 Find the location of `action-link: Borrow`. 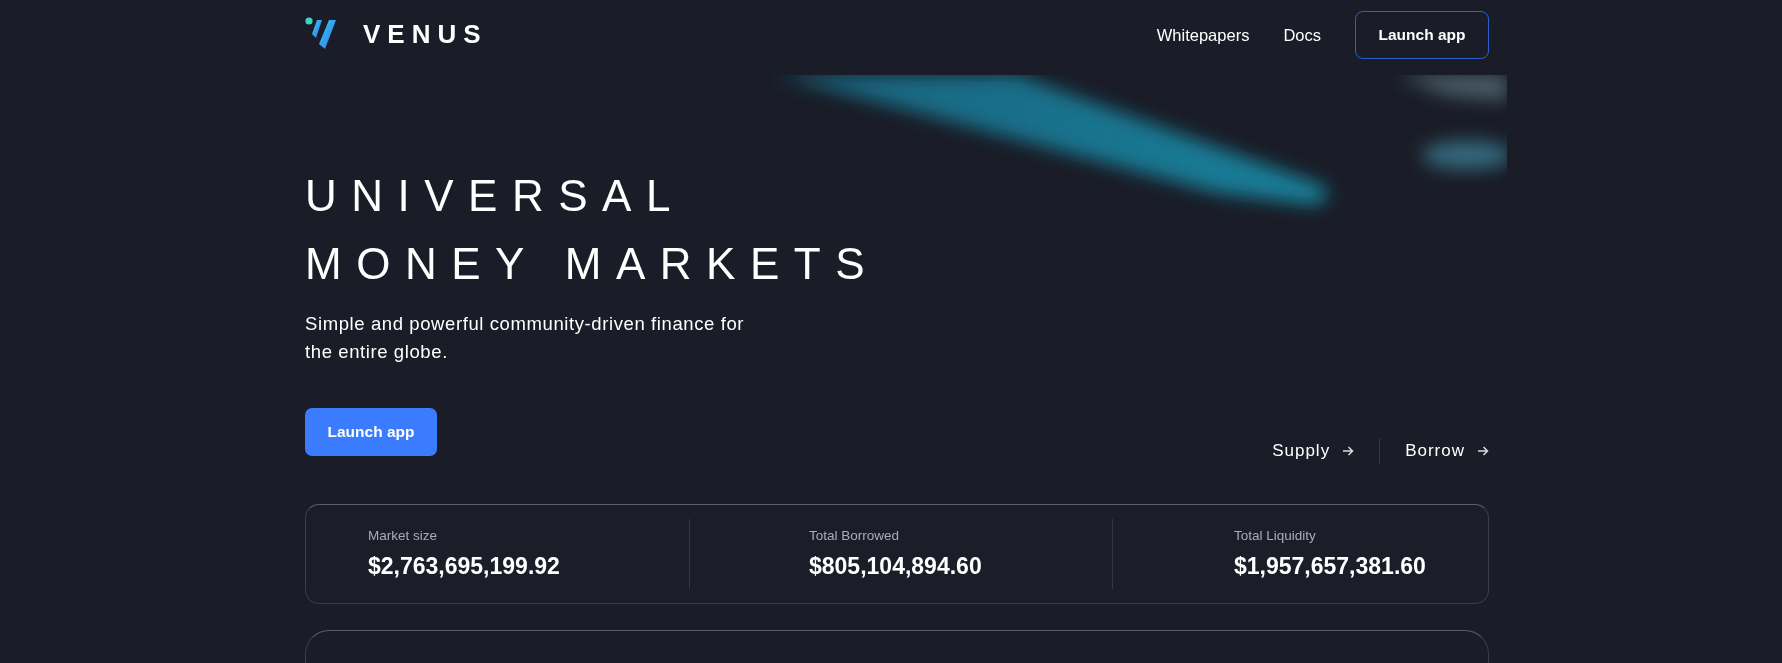

action-link: Borrow is located at coordinates (1447, 451).